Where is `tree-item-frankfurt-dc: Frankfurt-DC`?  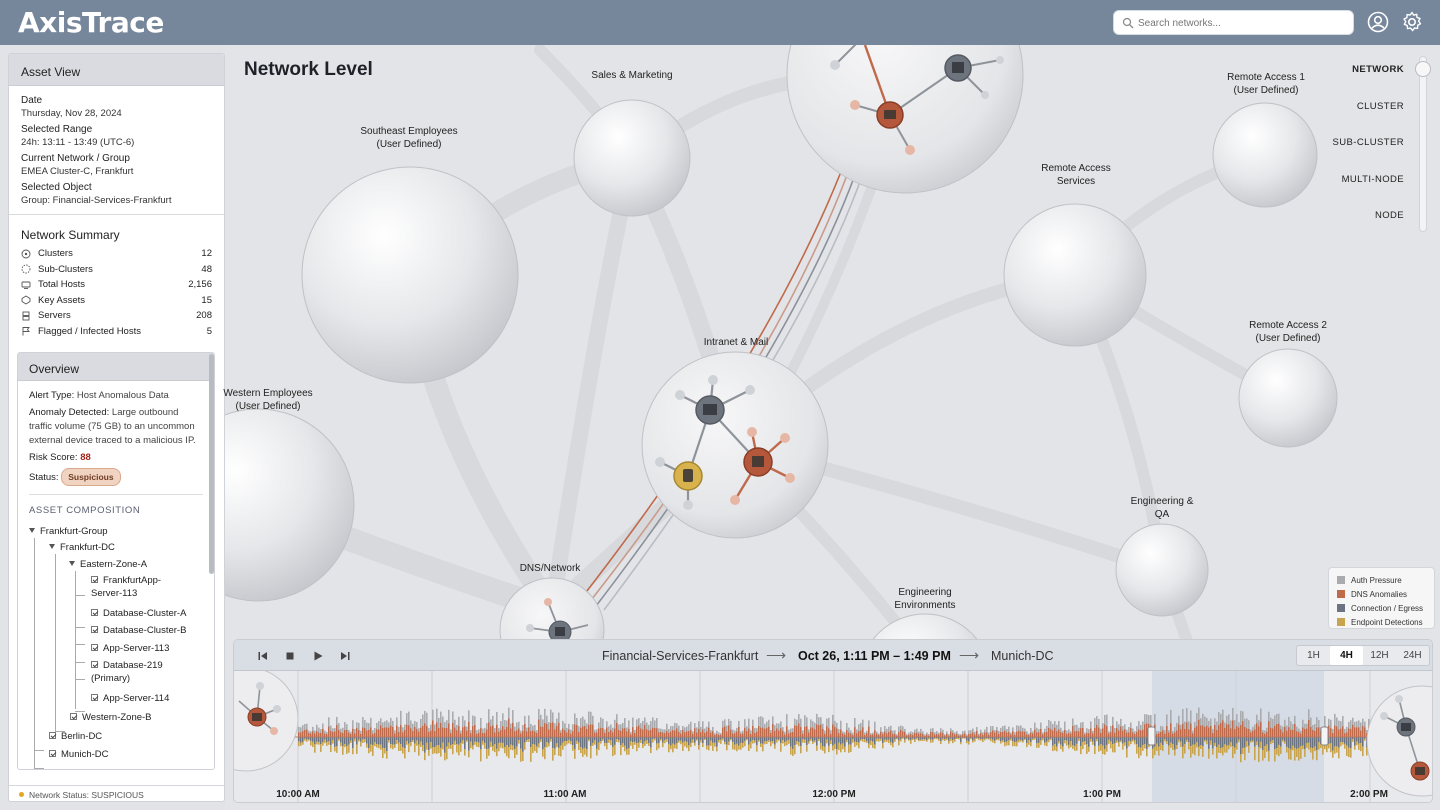
tree-item-frankfurt-dc: Frankfurt-DC is located at coordinates (82, 547).